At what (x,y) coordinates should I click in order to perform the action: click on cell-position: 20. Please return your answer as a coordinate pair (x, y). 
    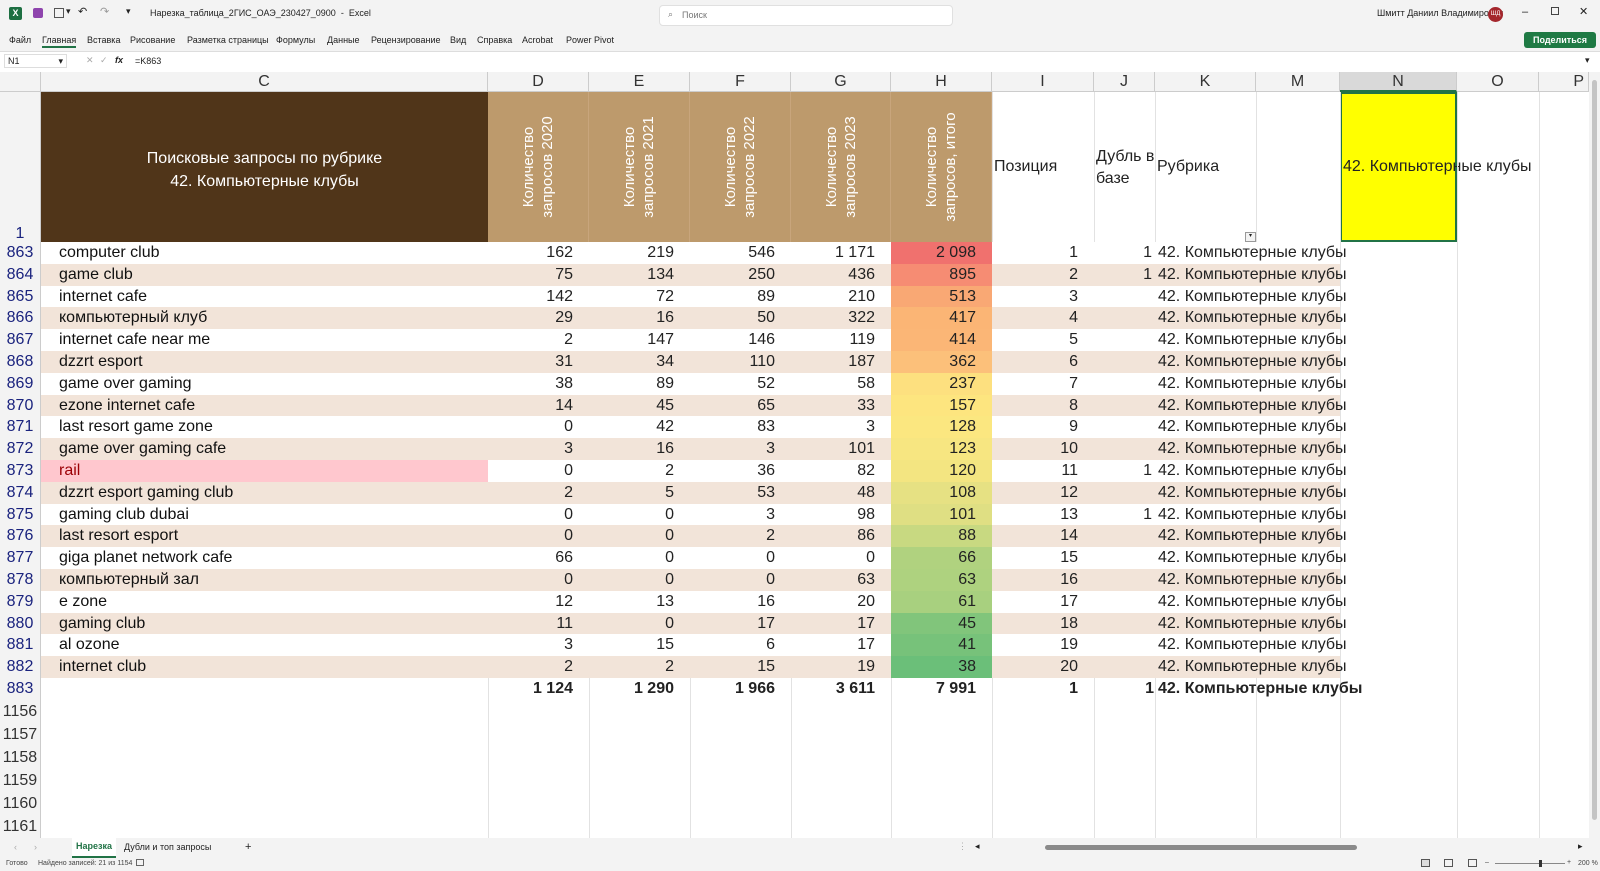
    Looking at the image, I should click on (1043, 667).